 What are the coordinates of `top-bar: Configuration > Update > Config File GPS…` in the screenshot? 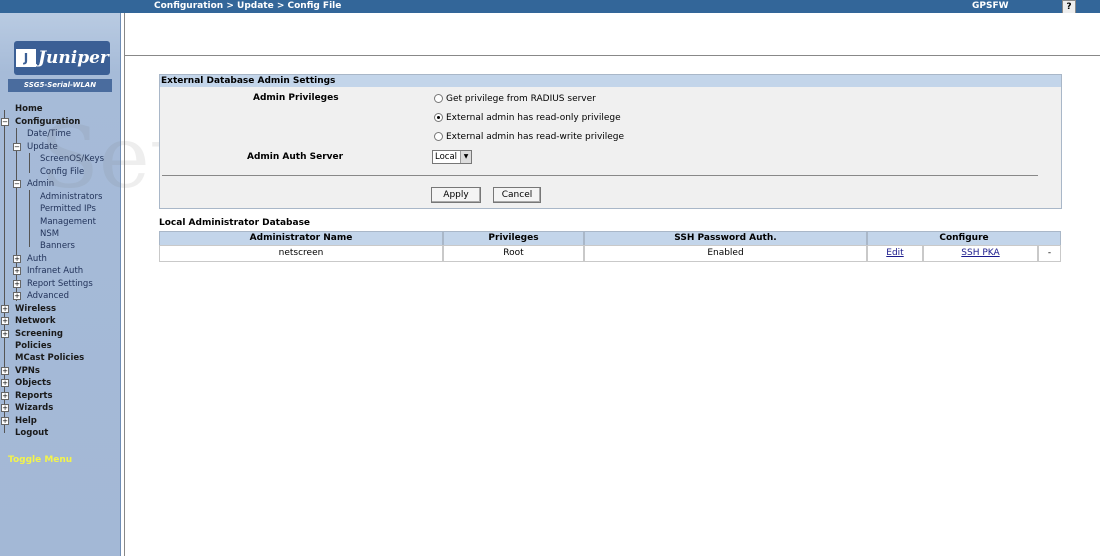 It's located at (550, 7).